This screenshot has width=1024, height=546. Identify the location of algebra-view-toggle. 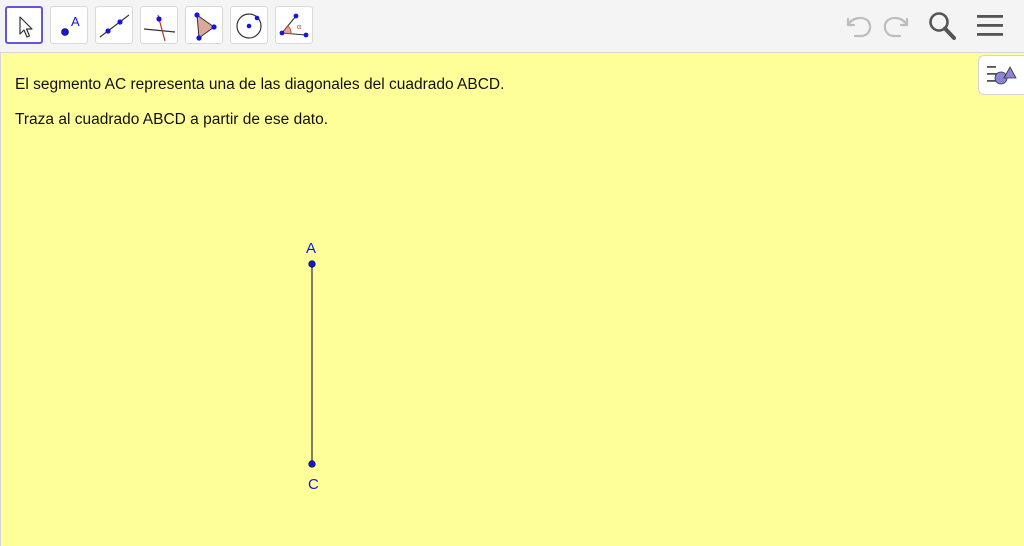
(1001, 75).